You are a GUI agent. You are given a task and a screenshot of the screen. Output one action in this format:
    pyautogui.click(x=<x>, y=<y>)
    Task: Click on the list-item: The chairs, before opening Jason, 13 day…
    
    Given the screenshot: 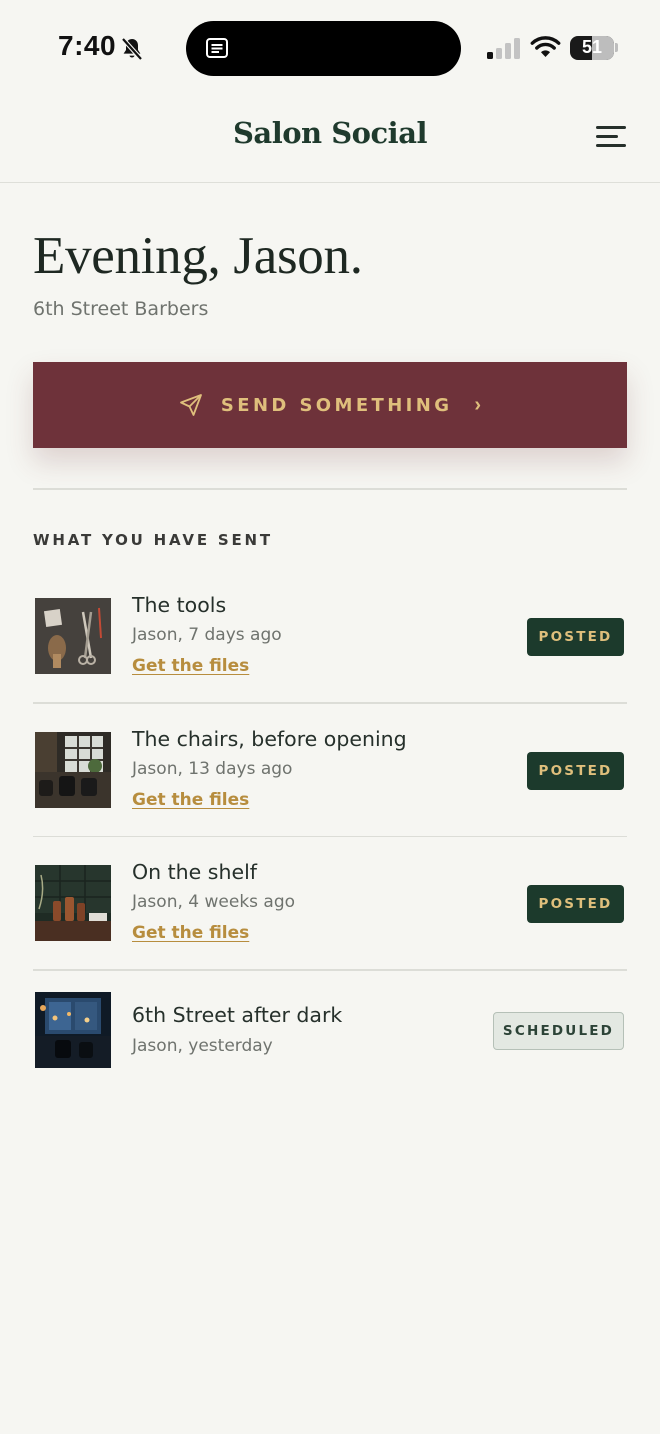 What is the action you would take?
    pyautogui.click(x=330, y=770)
    